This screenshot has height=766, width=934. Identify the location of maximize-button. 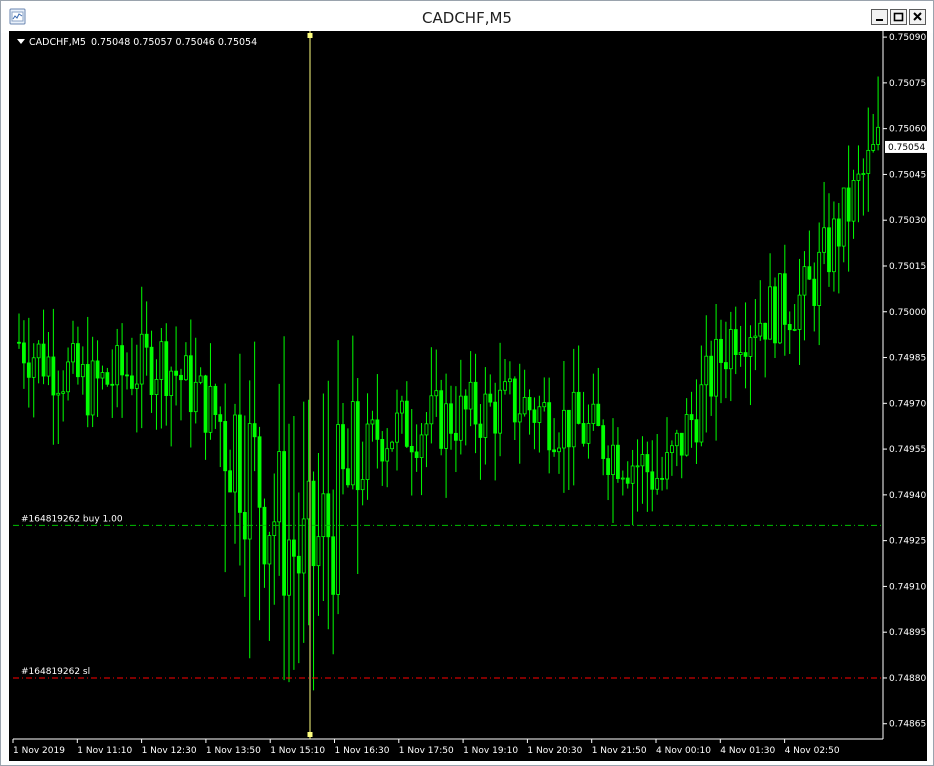
(898, 17).